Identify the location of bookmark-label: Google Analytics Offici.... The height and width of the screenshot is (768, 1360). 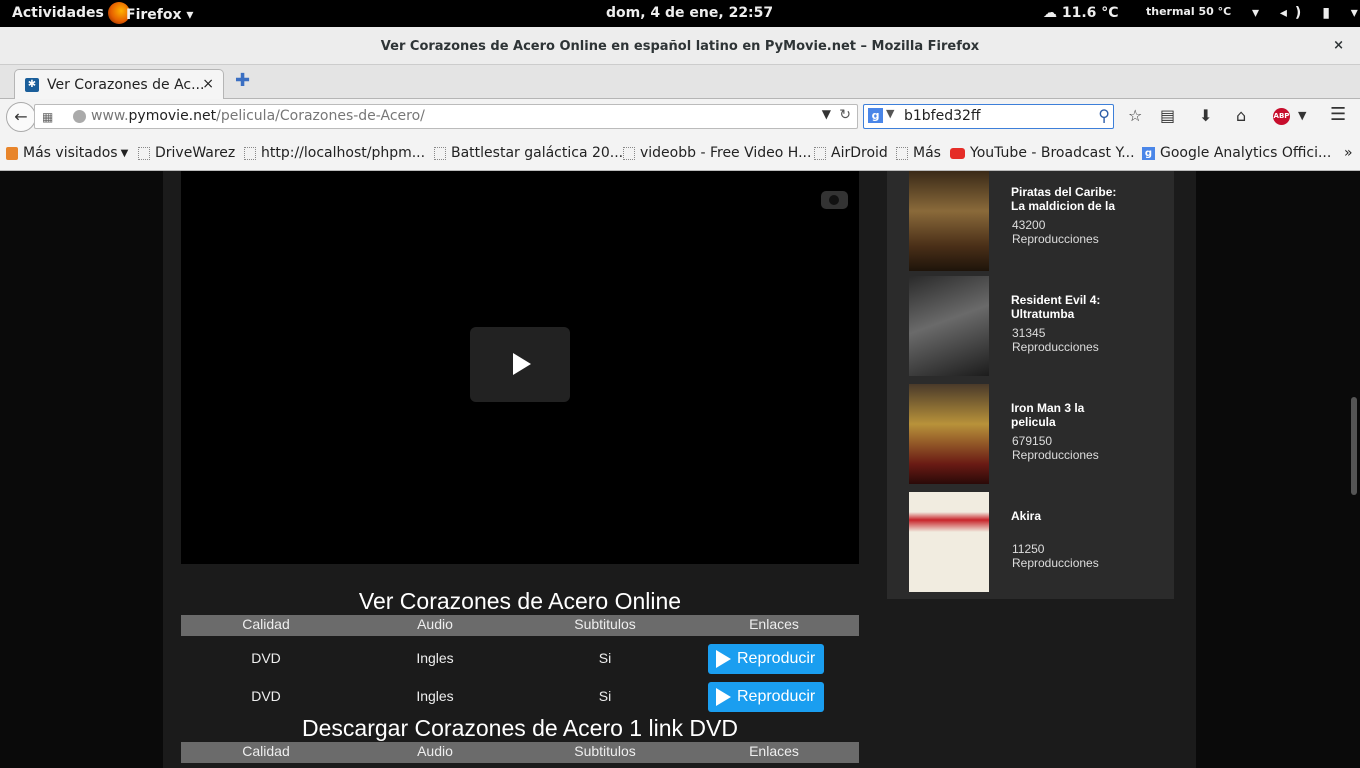
(1246, 153).